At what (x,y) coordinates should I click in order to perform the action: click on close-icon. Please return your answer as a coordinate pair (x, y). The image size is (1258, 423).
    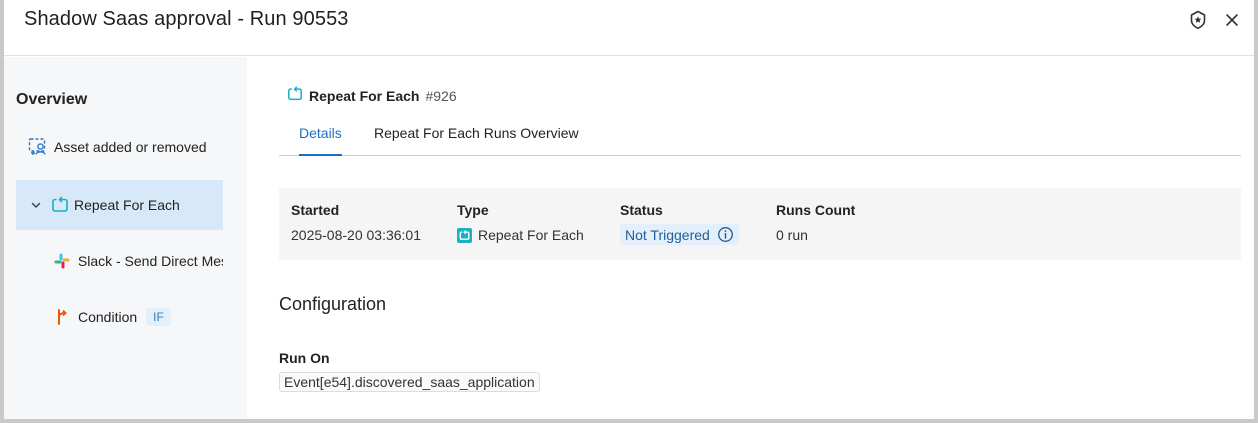
    Looking at the image, I should click on (1232, 20).